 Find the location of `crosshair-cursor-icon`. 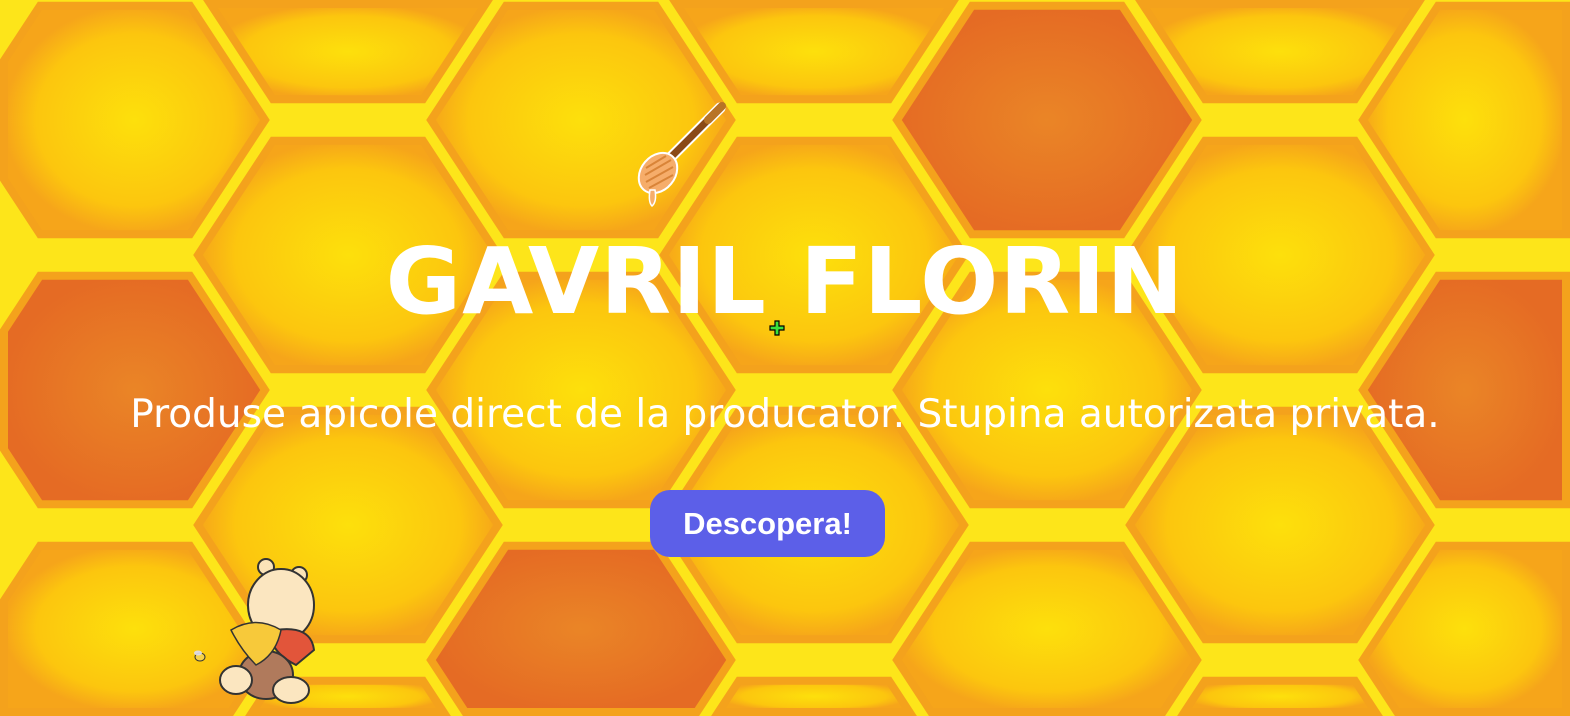

crosshair-cursor-icon is located at coordinates (777, 328).